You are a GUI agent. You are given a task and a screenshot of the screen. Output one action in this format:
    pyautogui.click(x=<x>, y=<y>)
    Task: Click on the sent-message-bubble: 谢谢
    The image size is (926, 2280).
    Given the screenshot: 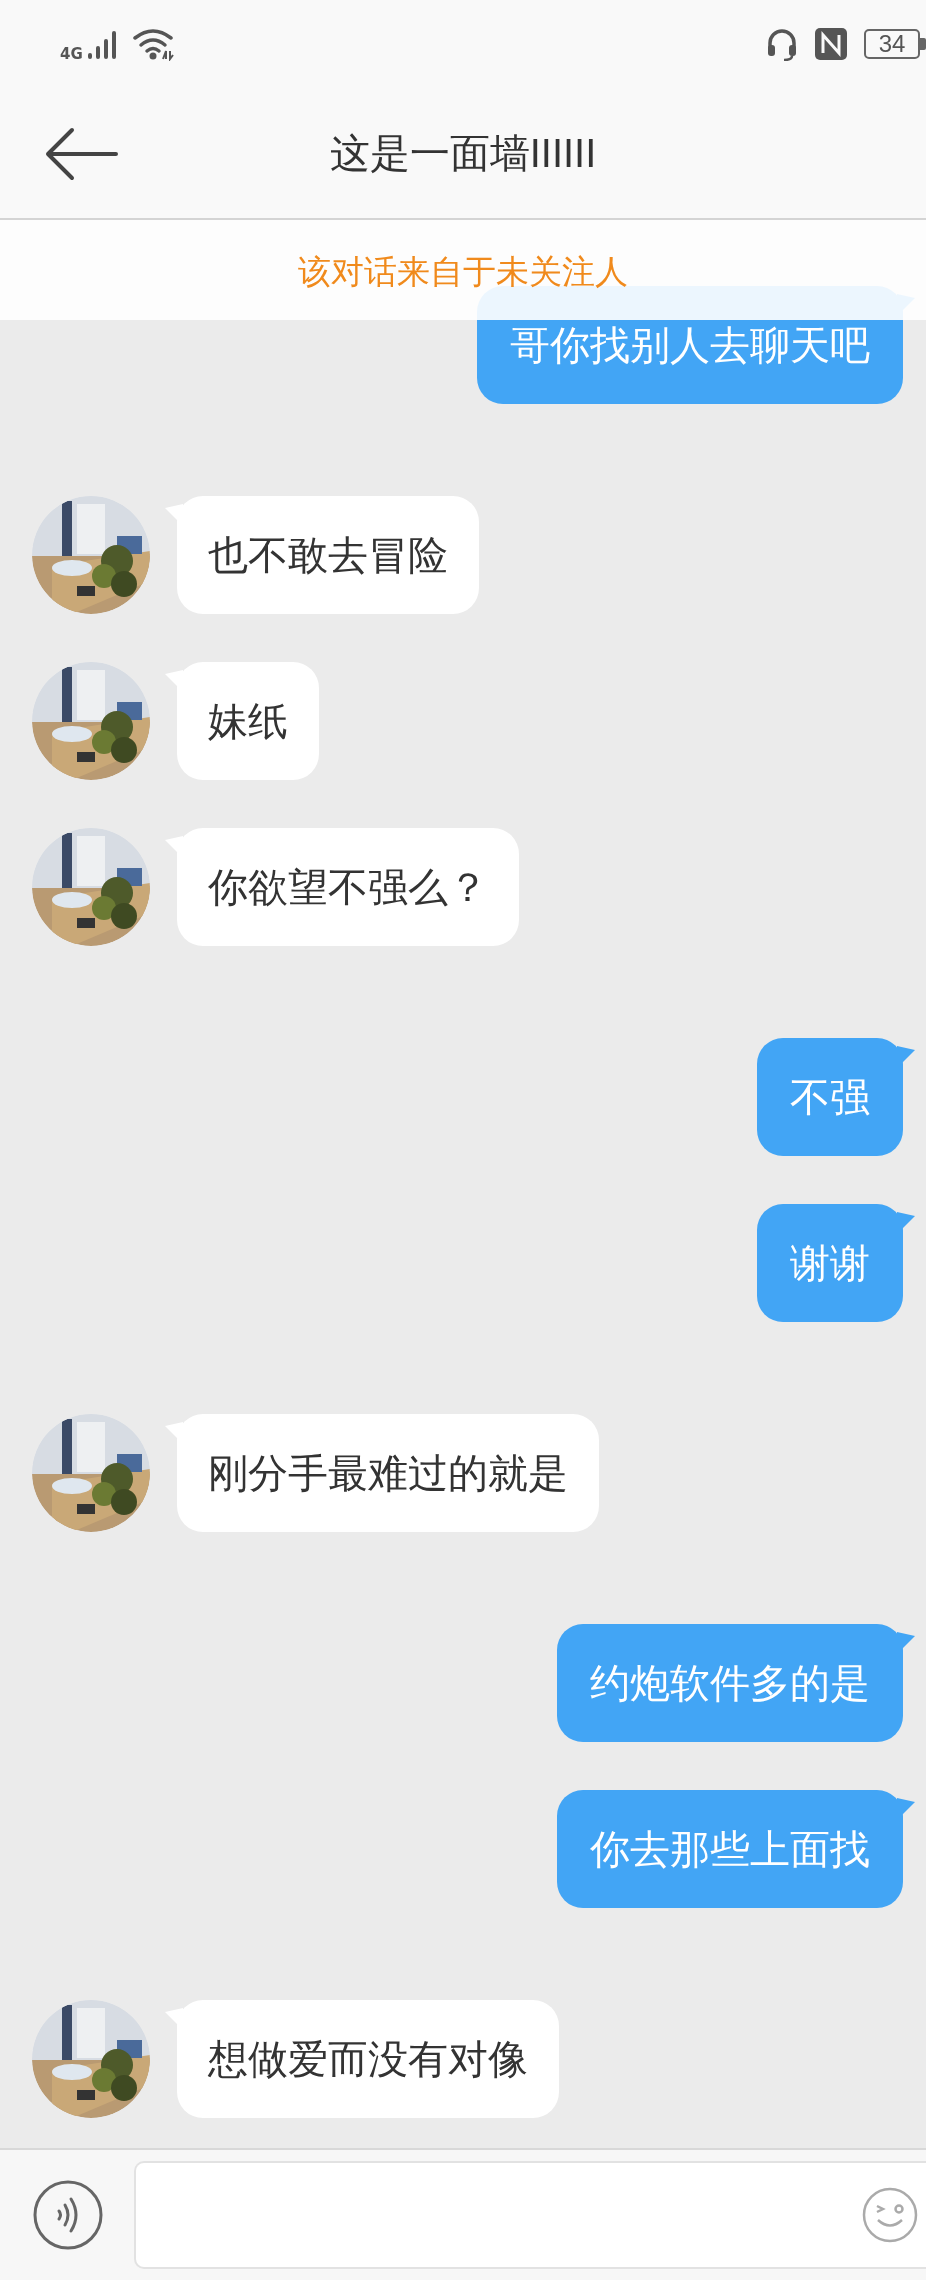 What is the action you would take?
    pyautogui.click(x=830, y=1263)
    